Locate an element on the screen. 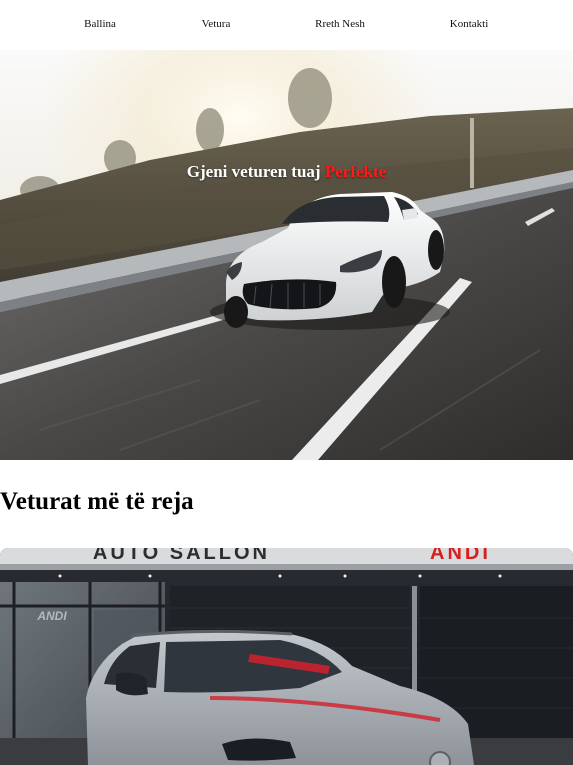  nav-link-ballina: Ballina is located at coordinates (100, 24).